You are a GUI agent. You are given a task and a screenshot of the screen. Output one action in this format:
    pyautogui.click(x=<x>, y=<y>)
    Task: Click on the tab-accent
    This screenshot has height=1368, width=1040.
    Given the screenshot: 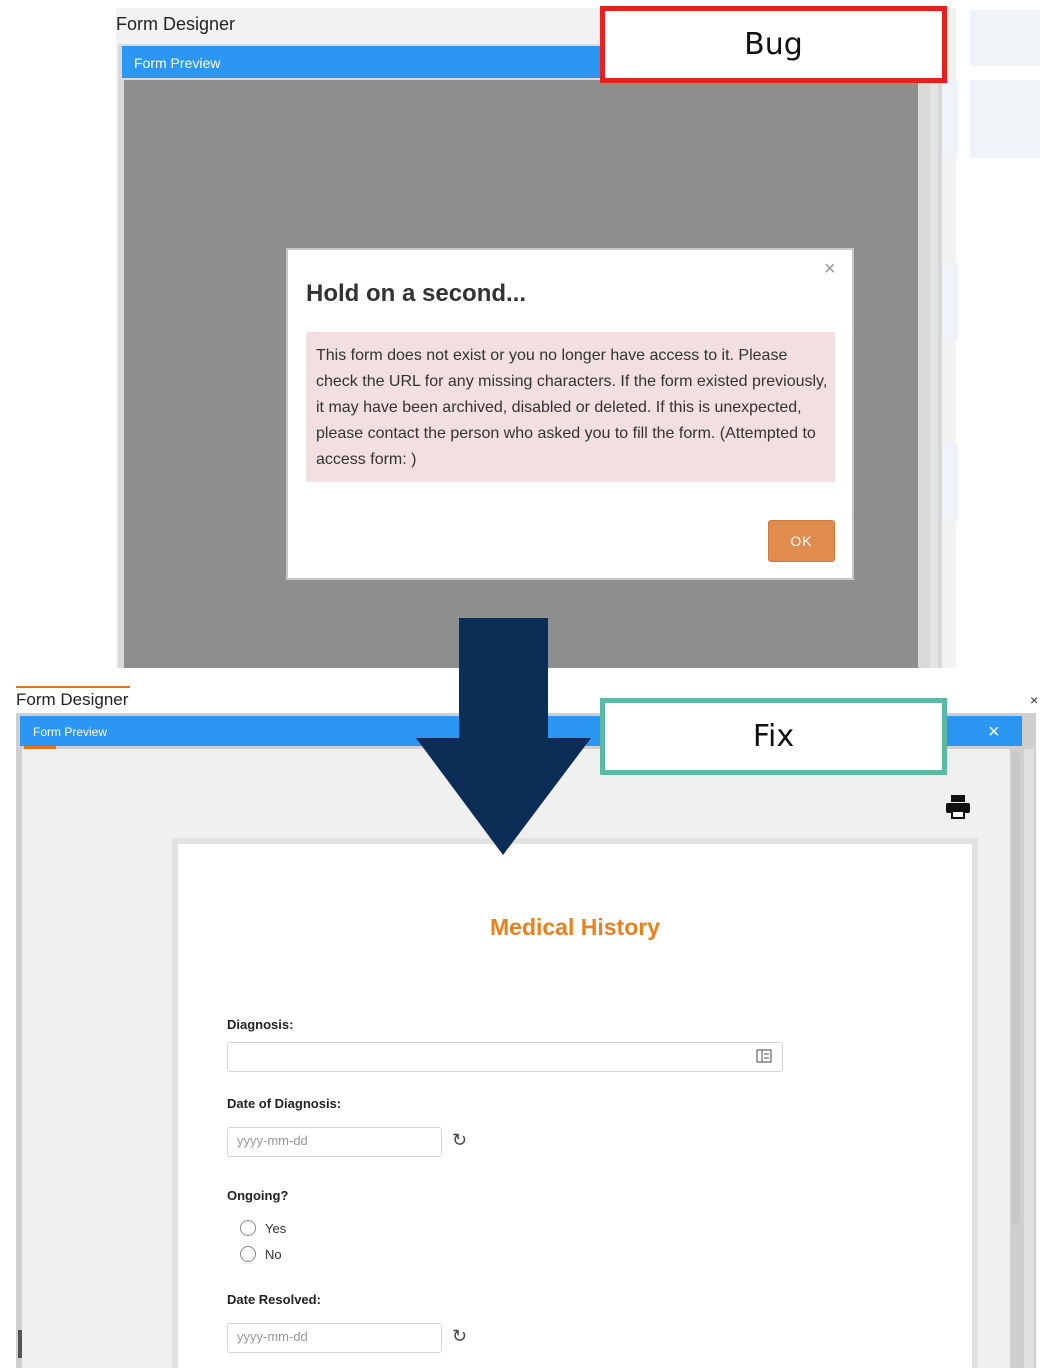 What is the action you would take?
    pyautogui.click(x=73, y=687)
    